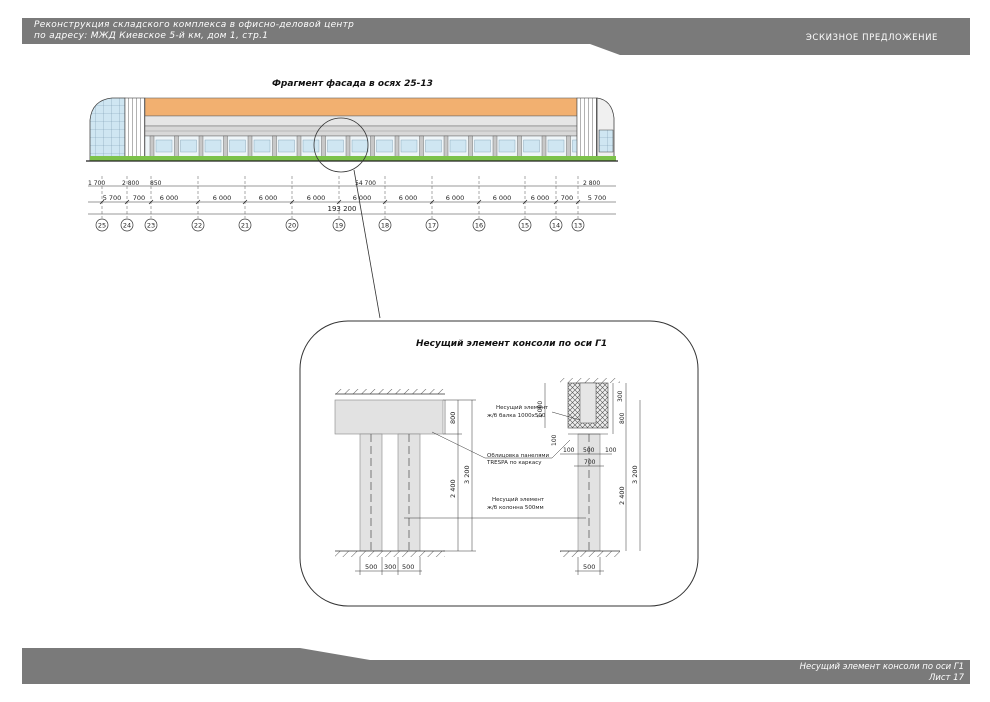 The image size is (990, 702). I want to click on right-dim-small: 100, so click(554, 440).